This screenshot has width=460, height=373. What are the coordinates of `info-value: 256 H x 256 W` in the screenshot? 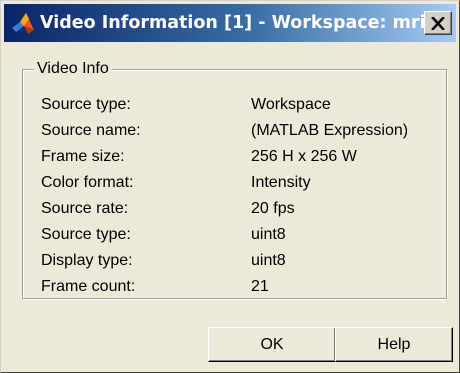 It's located at (304, 156).